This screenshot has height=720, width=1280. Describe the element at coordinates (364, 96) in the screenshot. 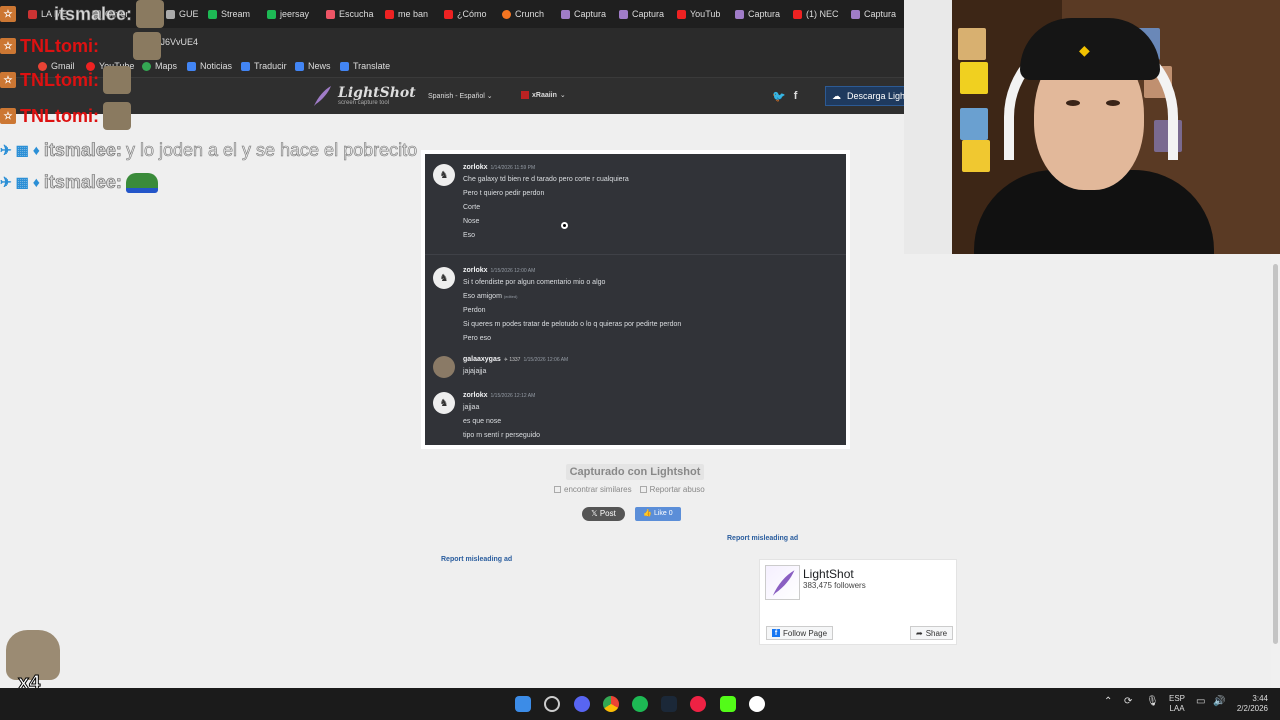

I see `lightshot-logo: LightShot screen capture tool` at that location.